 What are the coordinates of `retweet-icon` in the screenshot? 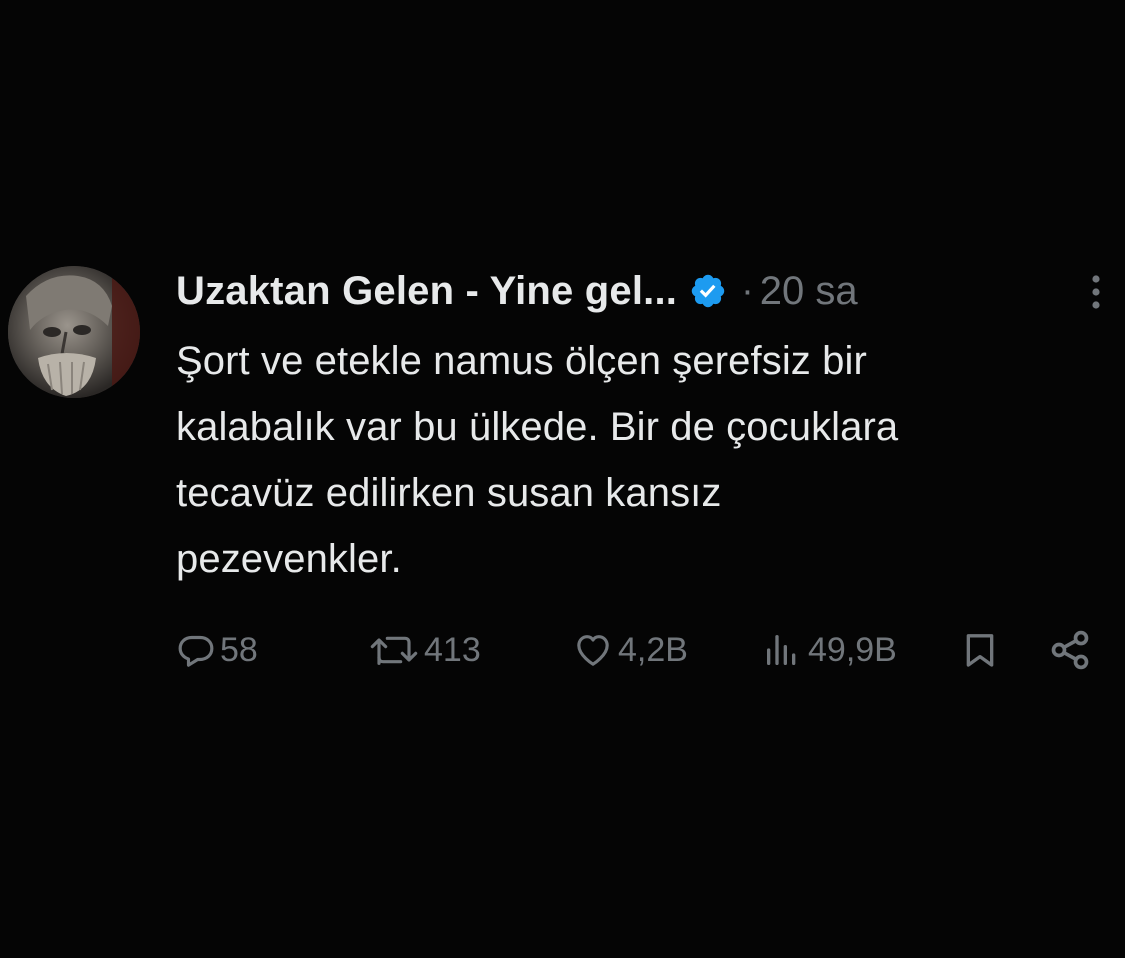 It's located at (394, 650).